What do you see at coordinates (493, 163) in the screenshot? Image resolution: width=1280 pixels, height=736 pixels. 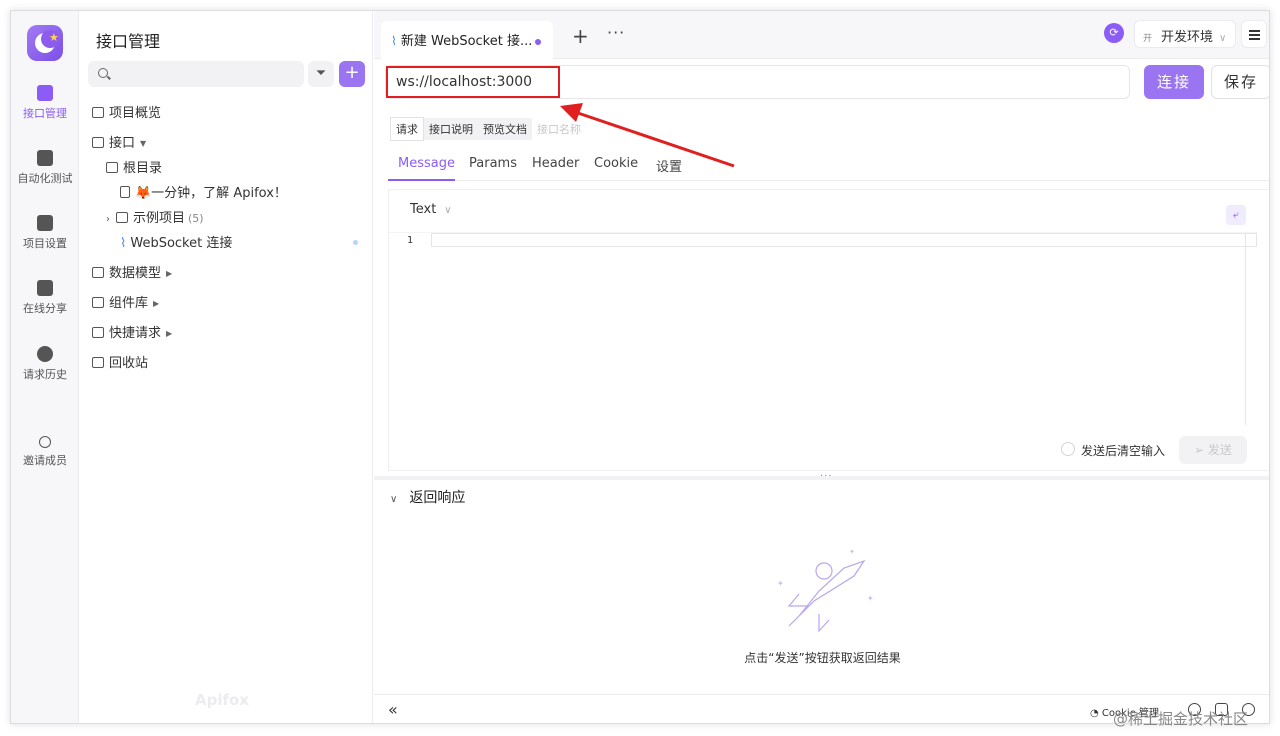 I see `tab-params: Params` at bounding box center [493, 163].